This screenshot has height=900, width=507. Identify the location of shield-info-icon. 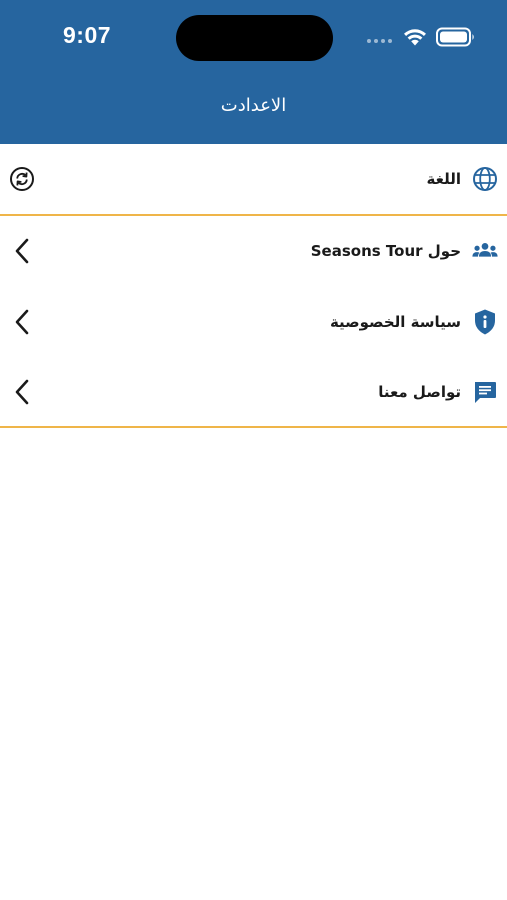
(485, 322).